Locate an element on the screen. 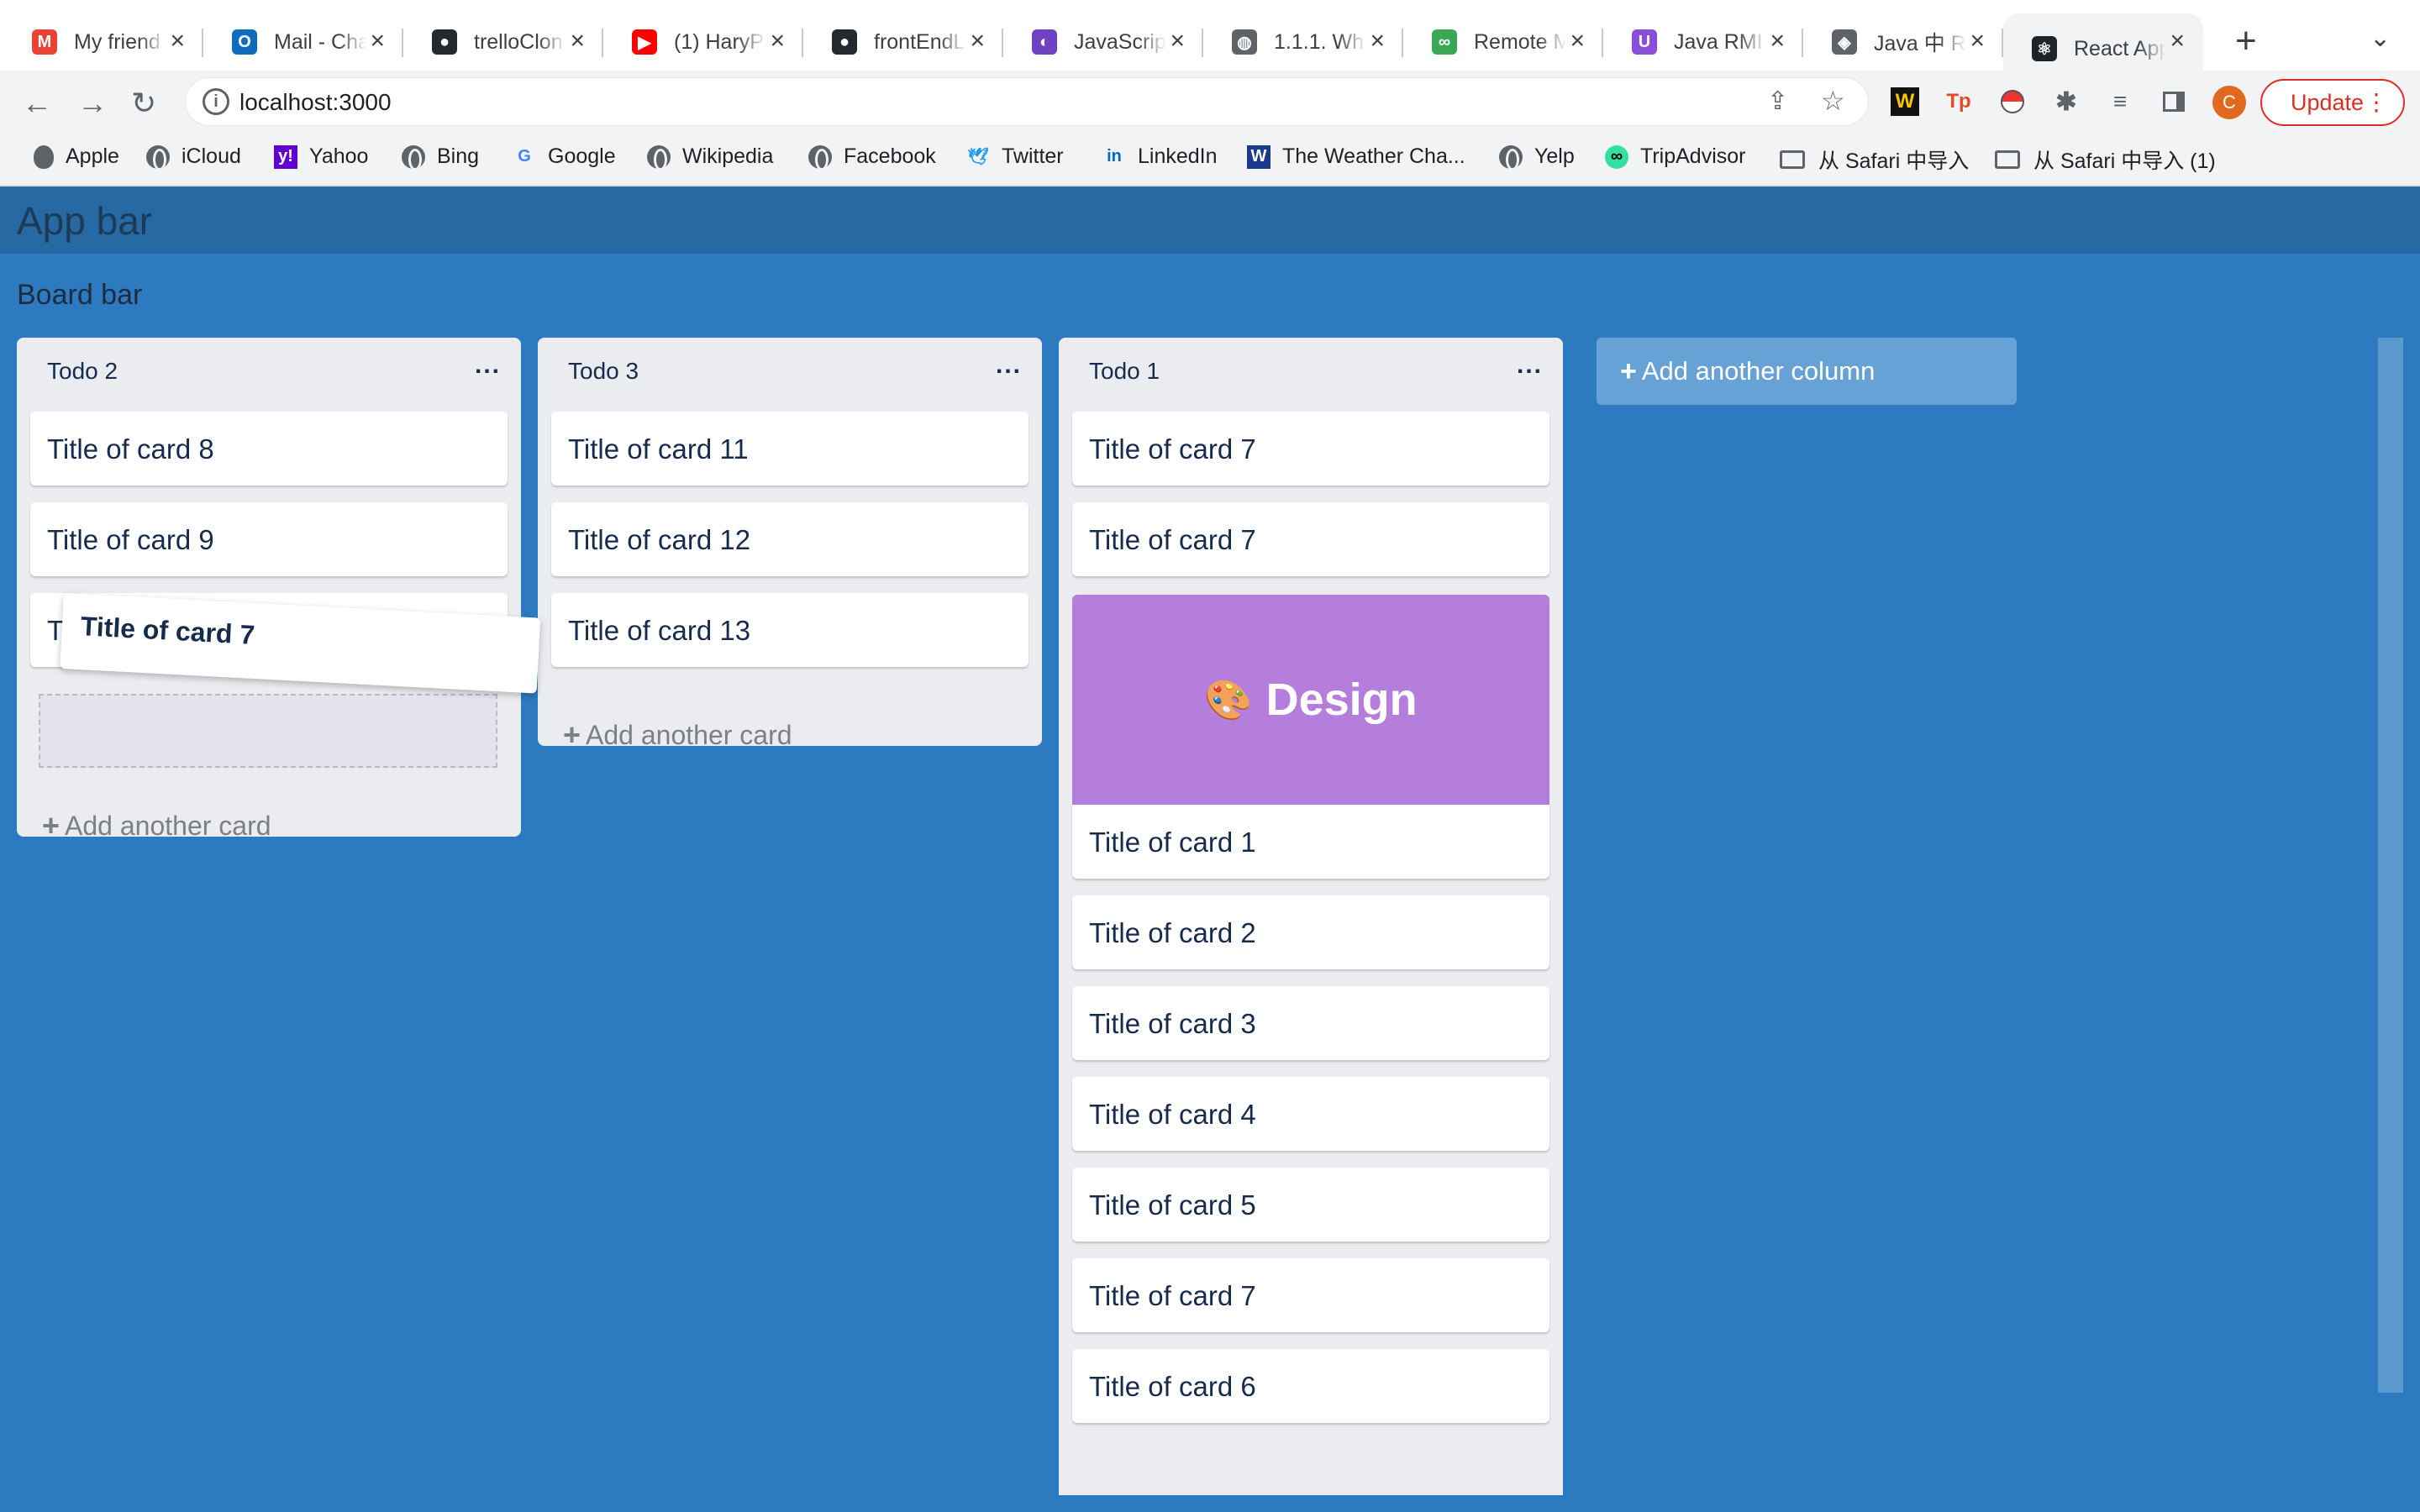 This screenshot has height=1512, width=2420. new-tab-button: + is located at coordinates (2246, 41).